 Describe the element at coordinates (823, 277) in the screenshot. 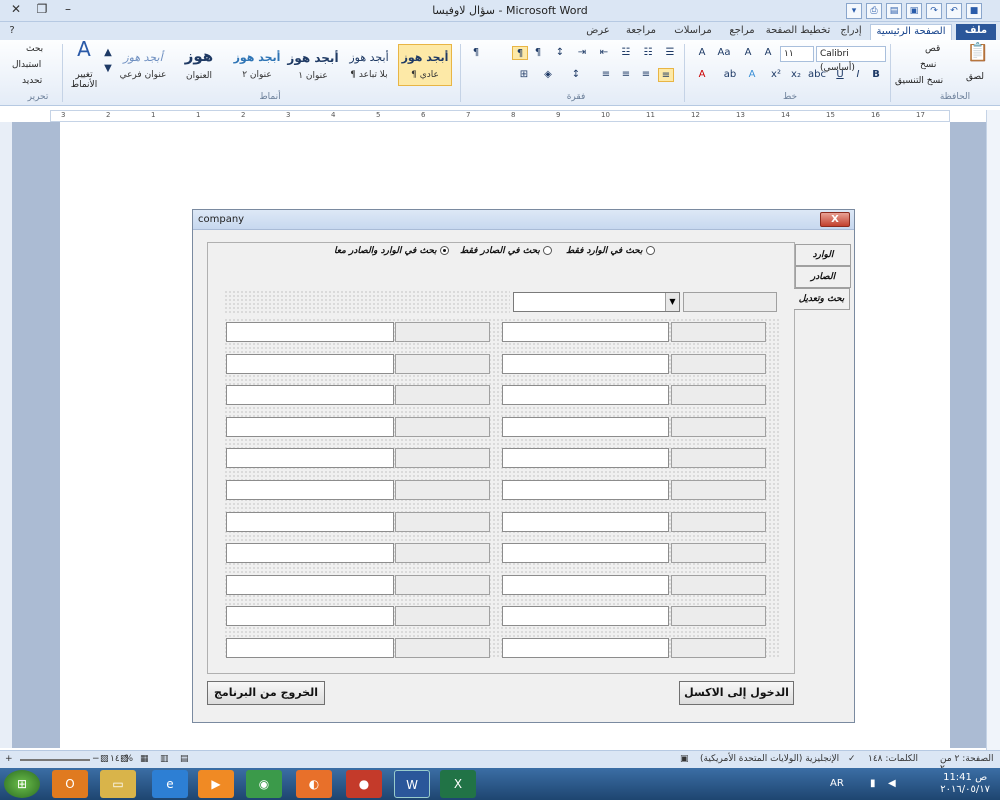

I see `tab-outgoing: الصادر` at that location.